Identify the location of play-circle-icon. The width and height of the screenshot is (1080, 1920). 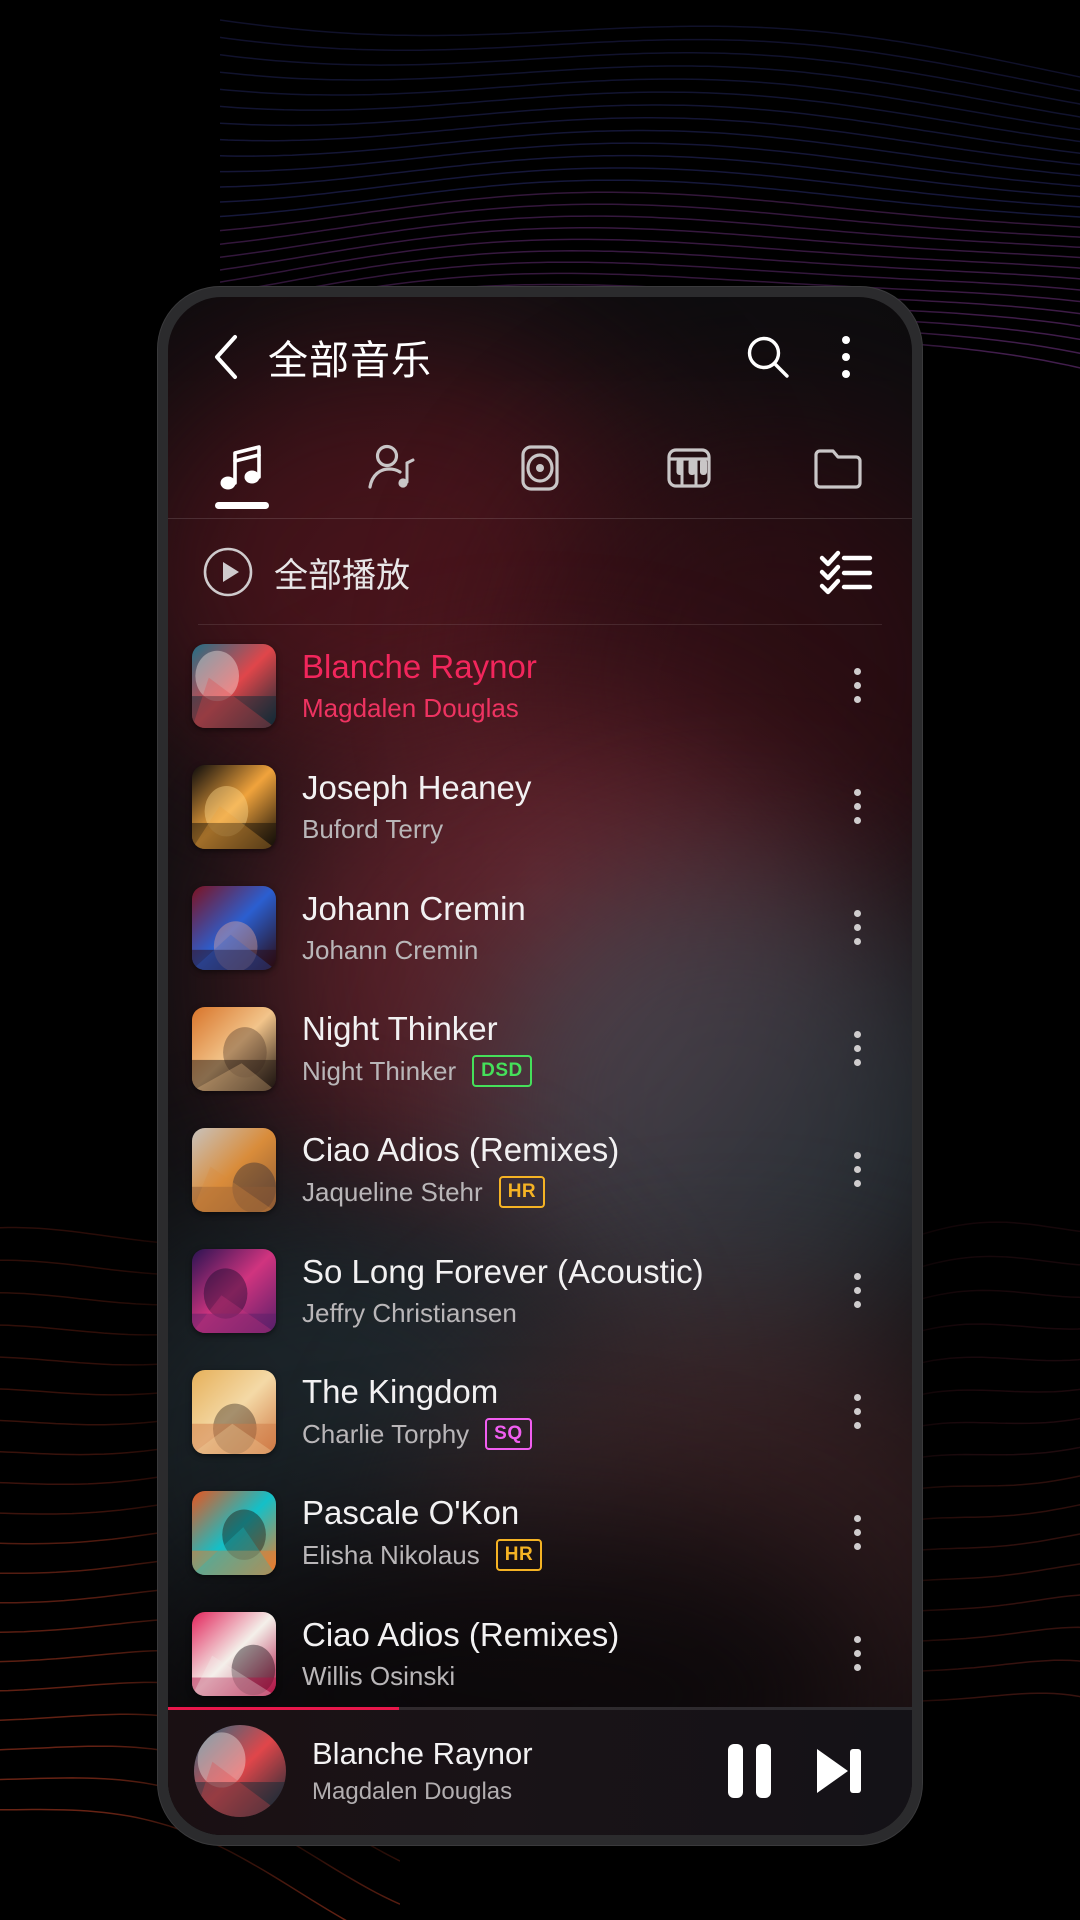
(228, 572).